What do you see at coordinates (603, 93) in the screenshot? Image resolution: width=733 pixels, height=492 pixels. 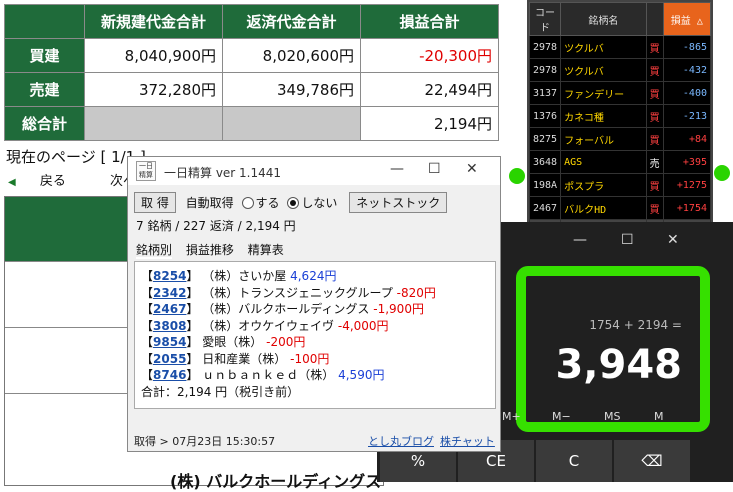 I see `stock-name: ファンデリー` at bounding box center [603, 93].